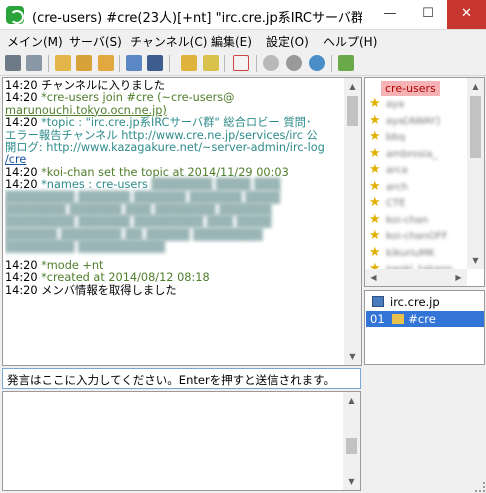  Describe the element at coordinates (138, 222) in the screenshot. I see `names-list-blurred: ████████ ██████ ████████ ███ ████` at that location.